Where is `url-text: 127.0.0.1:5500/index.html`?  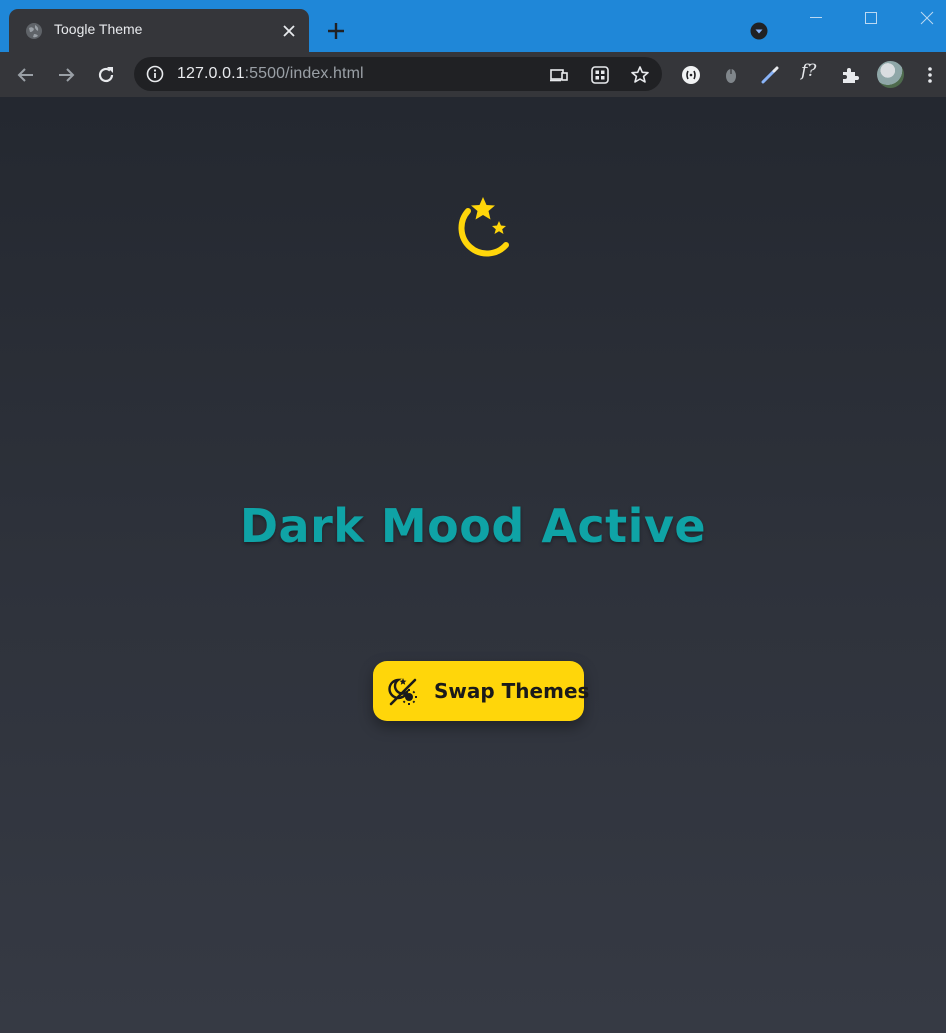
url-text: 127.0.0.1:5500/index.html is located at coordinates (270, 74).